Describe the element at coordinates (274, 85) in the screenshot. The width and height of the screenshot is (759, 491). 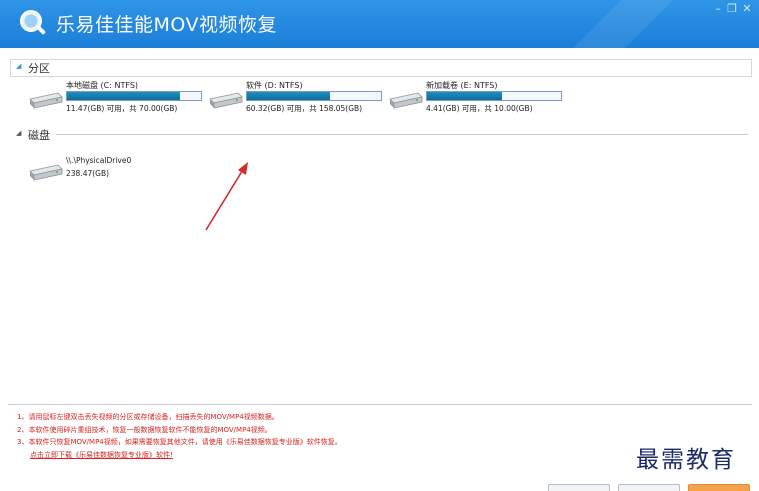
I see `partition-name: 软件 (D: NTFS)` at that location.